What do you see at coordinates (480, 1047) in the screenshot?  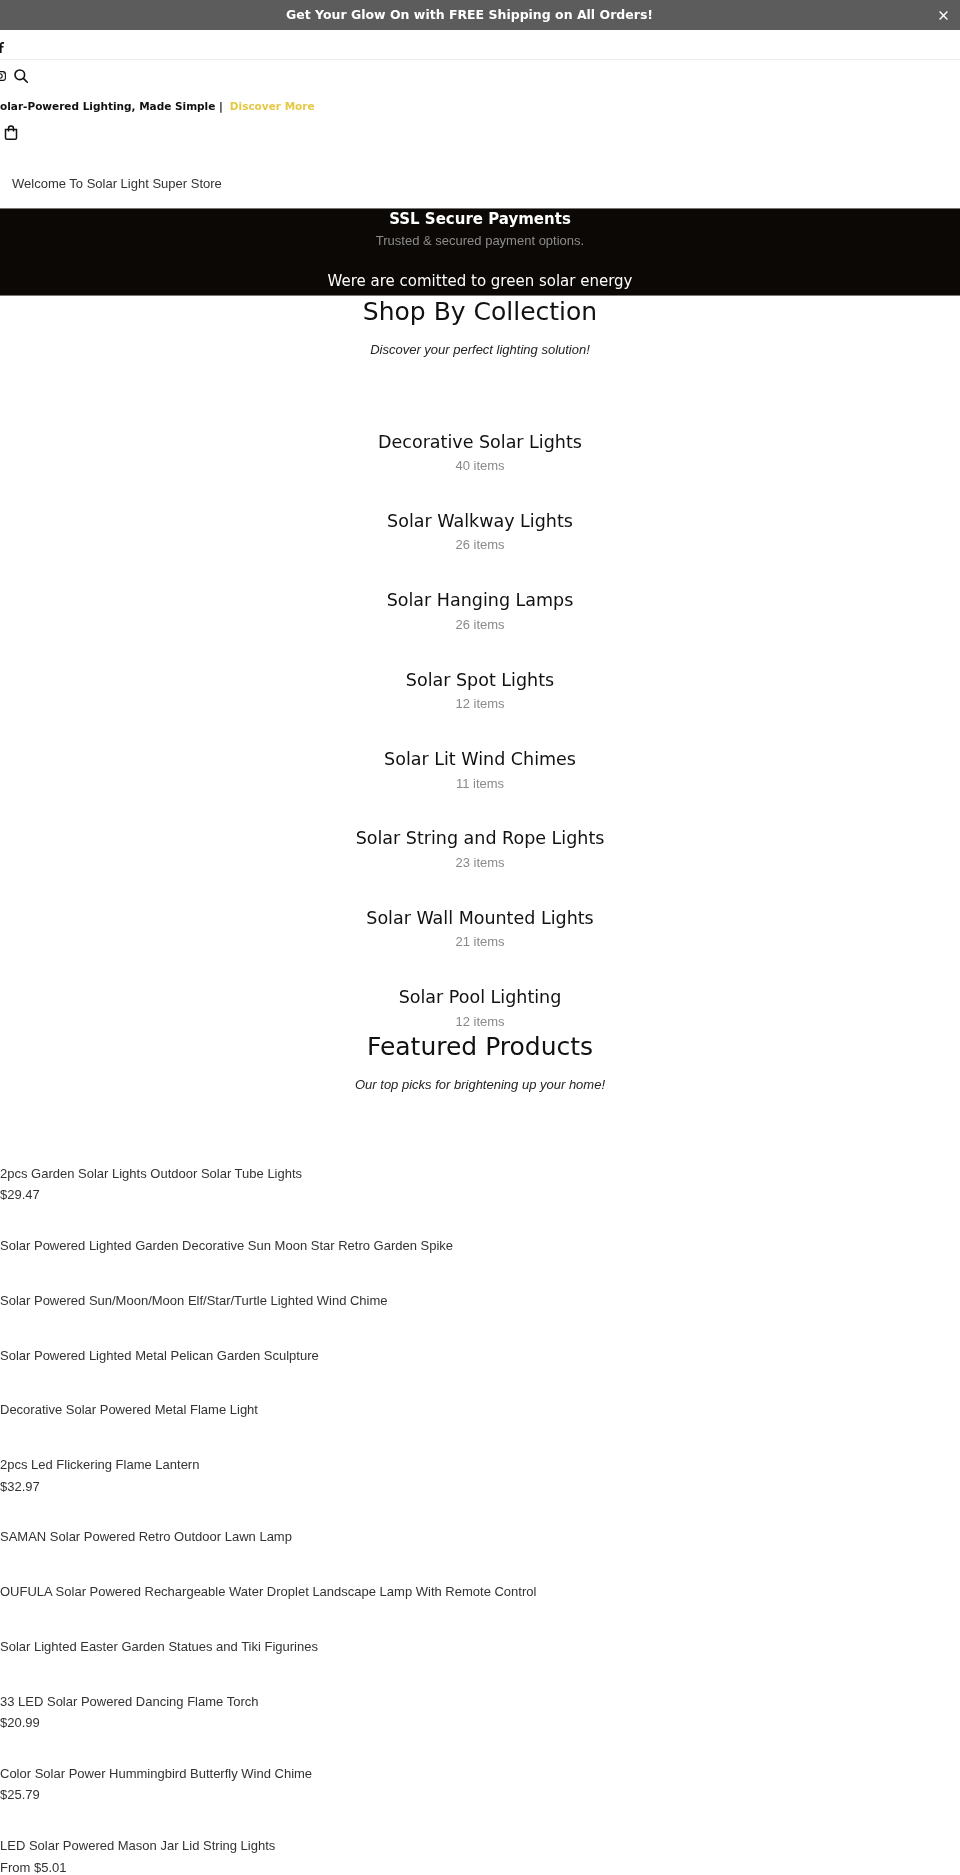 I see `section-title: Featured Products` at bounding box center [480, 1047].